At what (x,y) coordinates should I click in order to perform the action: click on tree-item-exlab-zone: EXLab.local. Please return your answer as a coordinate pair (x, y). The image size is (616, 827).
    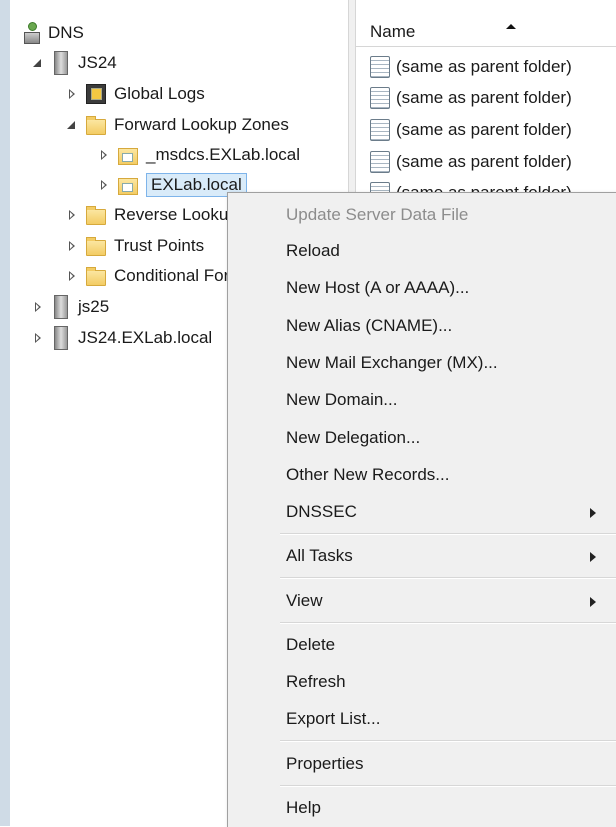
    Looking at the image, I should click on (172, 185).